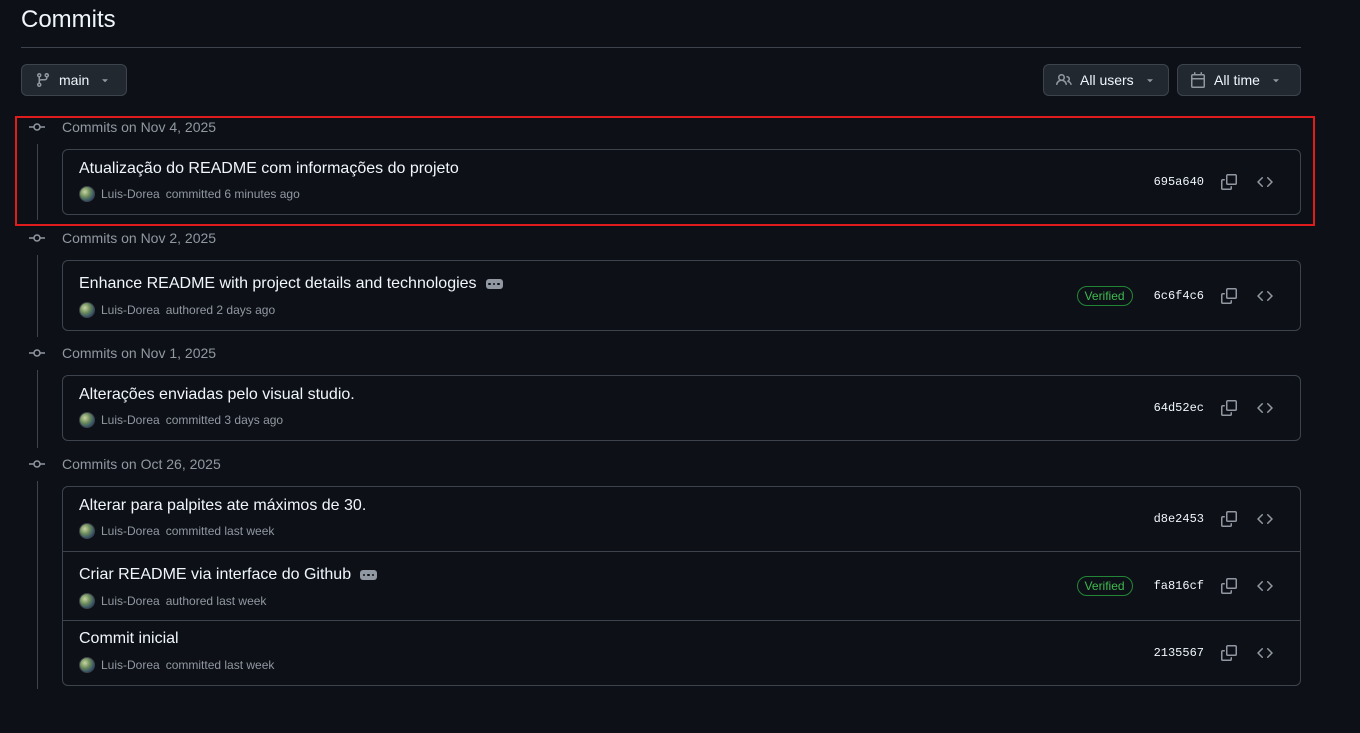 This screenshot has height=733, width=1360. I want to click on group-date: Commits on Nov 2, 2025, so click(139, 238).